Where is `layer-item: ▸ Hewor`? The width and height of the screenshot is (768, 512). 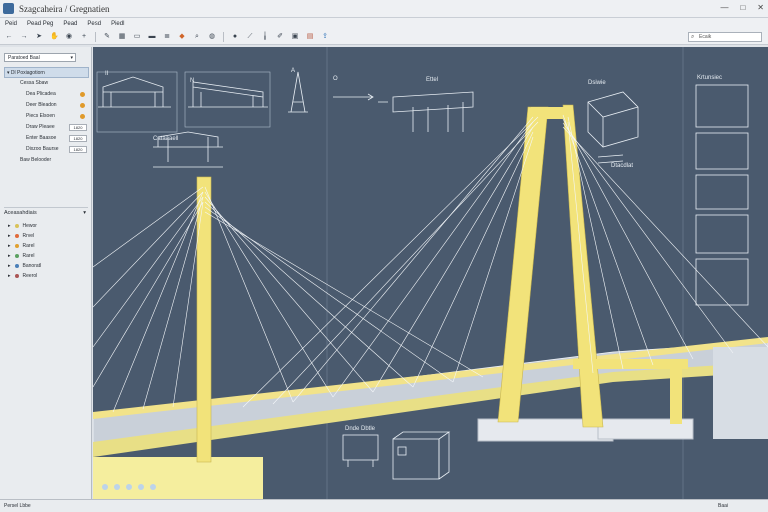 layer-item: ▸ Hewor is located at coordinates (24, 226).